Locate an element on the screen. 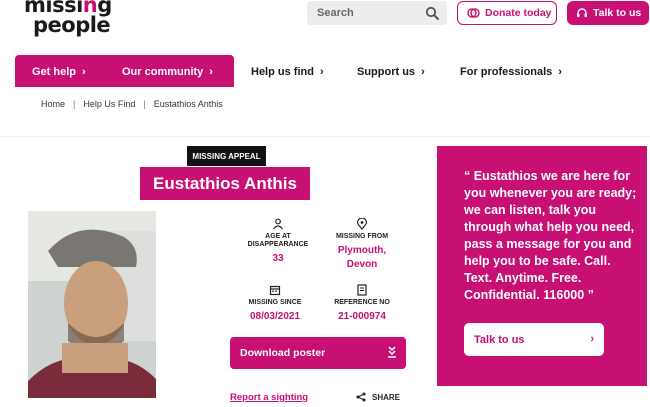 Image resolution: width=650 pixels, height=407 pixels. document-icon is located at coordinates (362, 290).